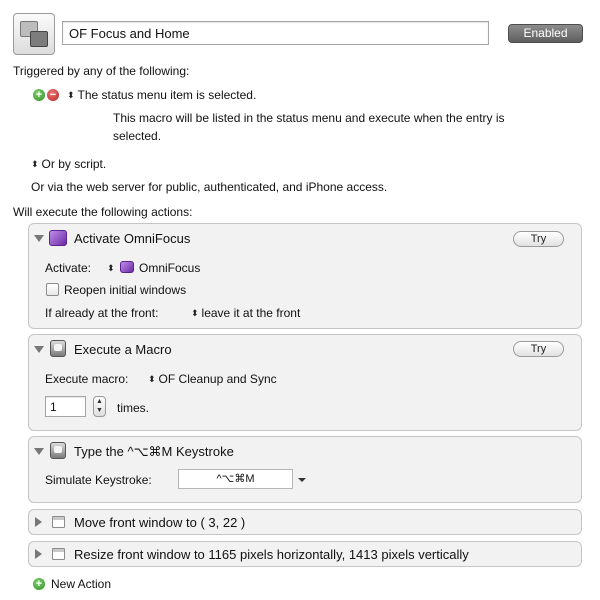  I want to click on triggers-heading: Triggered by any of the following:, so click(101, 71).